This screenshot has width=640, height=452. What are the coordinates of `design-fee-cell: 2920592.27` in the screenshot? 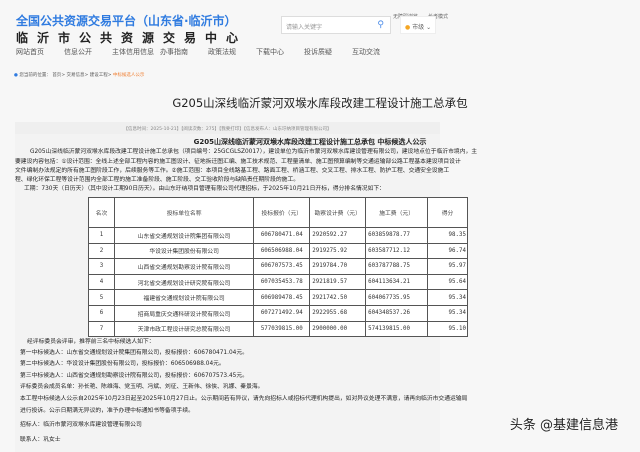 It's located at (338, 235).